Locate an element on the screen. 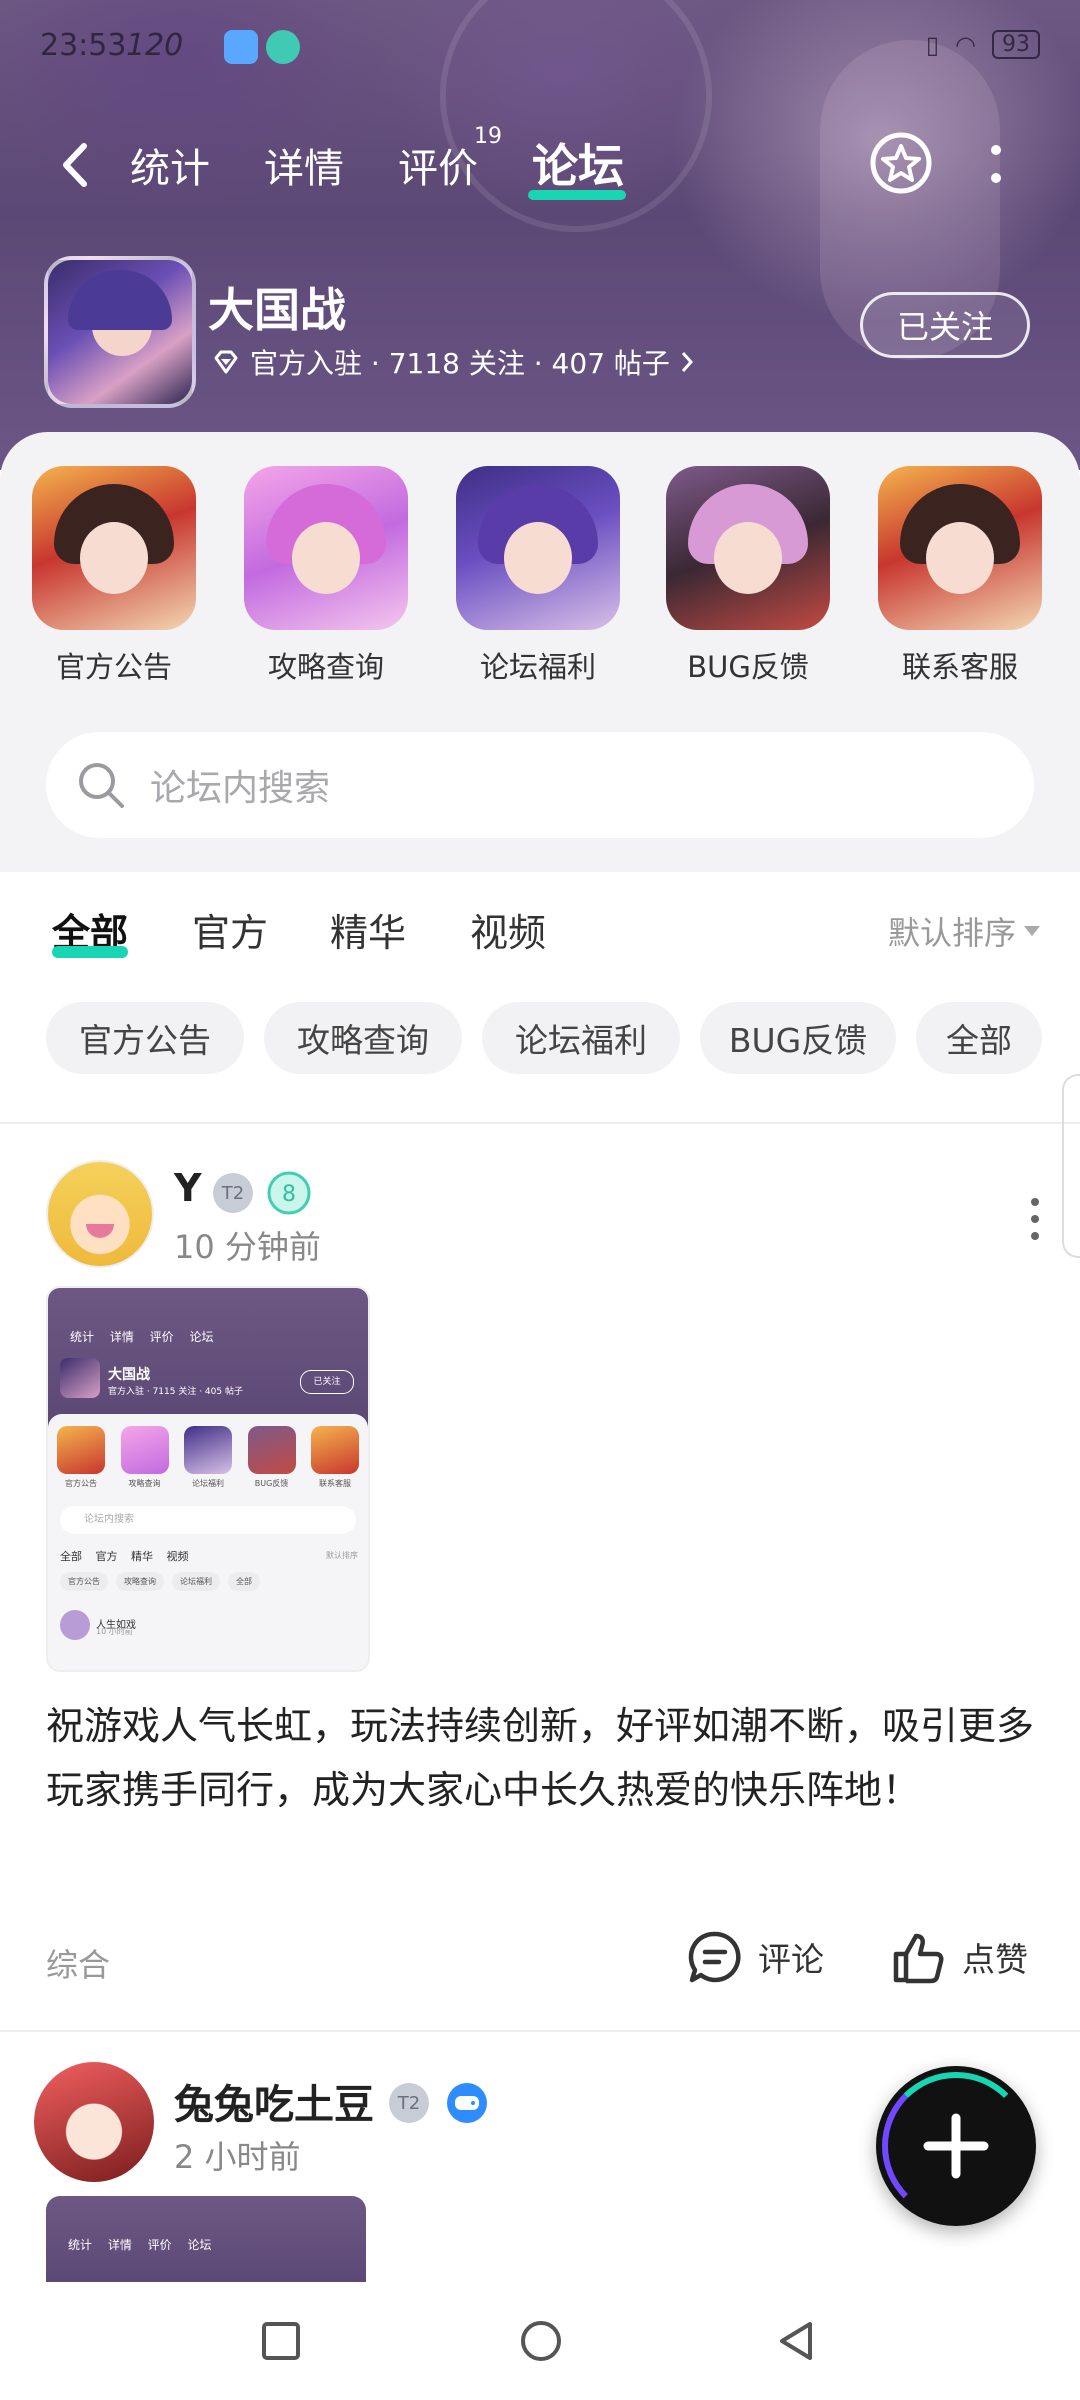 The image size is (1080, 2400). category-welfare: 论坛福利 is located at coordinates (538, 576).